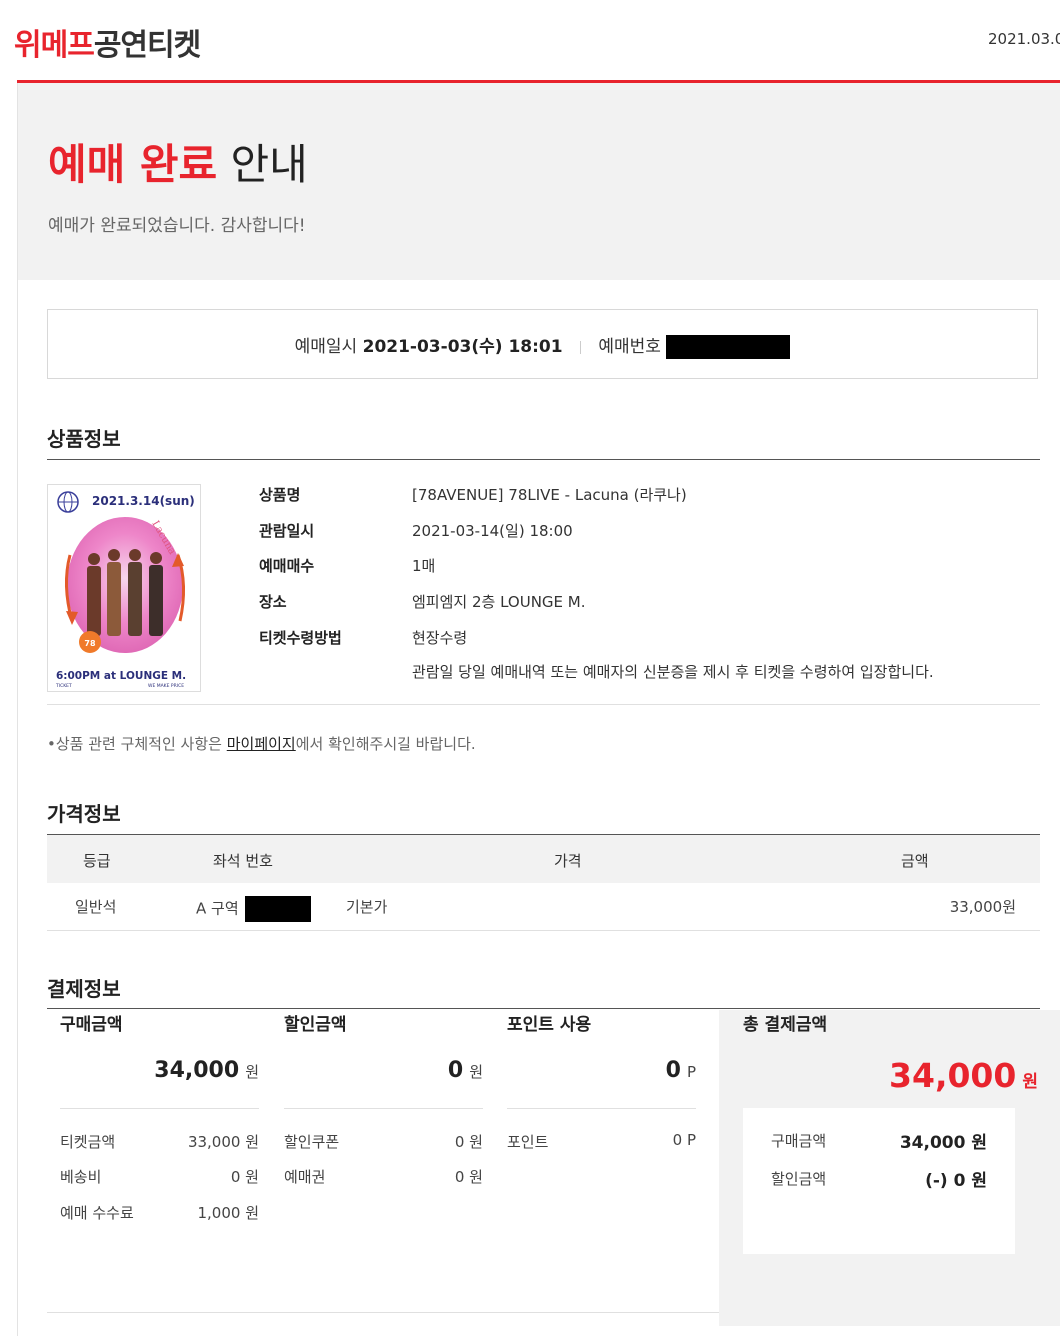  Describe the element at coordinates (673, 1070) in the screenshot. I see `points-amount-value: 0` at that location.